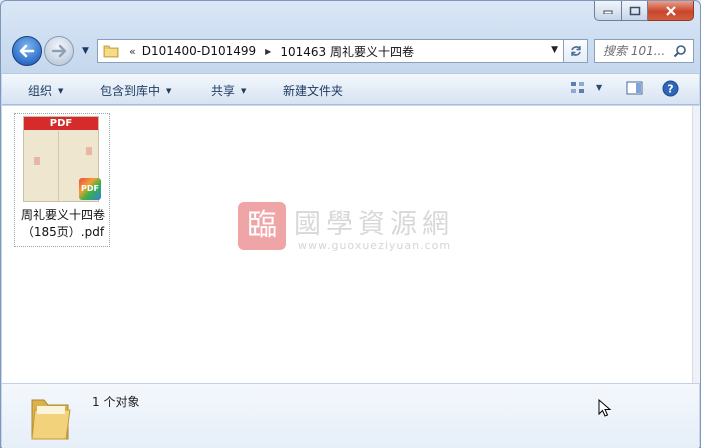  I want to click on minimize-button, so click(607, 11).